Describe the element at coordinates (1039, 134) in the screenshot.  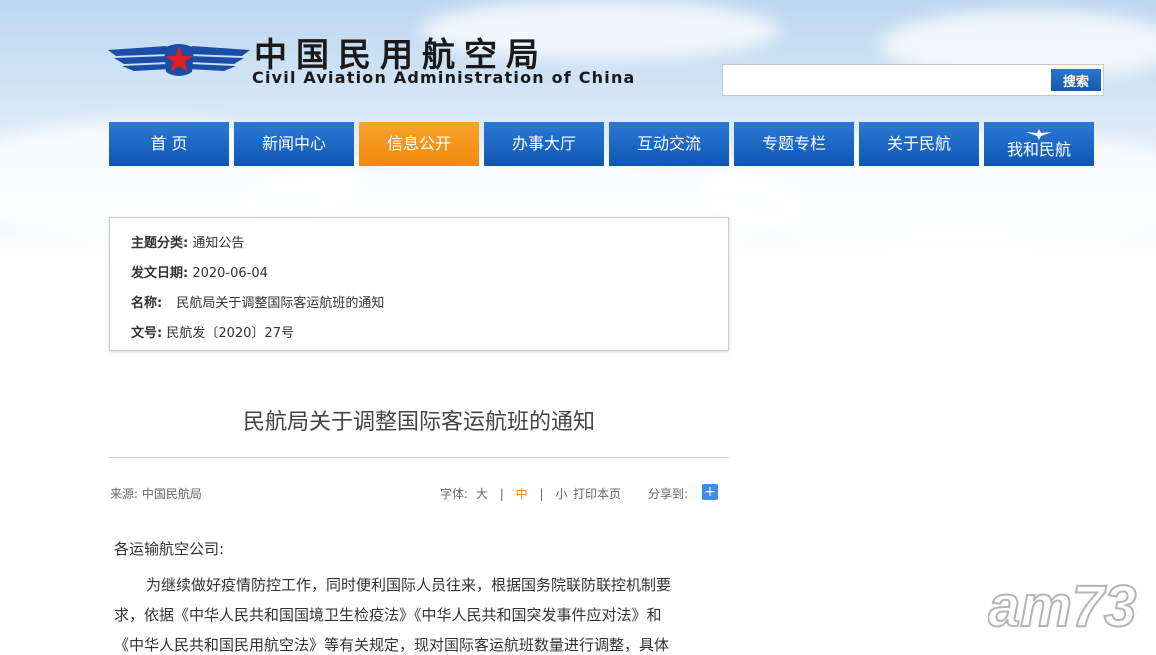
I see `plane-icon` at that location.